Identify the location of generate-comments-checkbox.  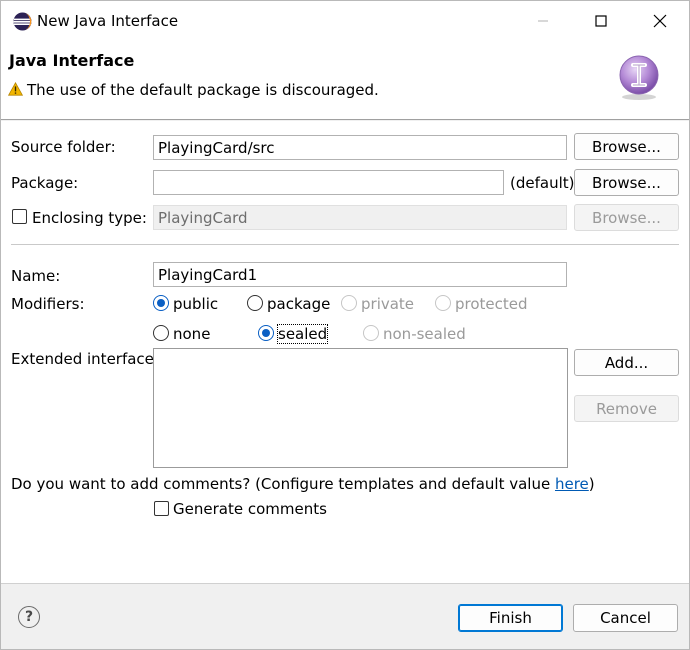
(161, 508).